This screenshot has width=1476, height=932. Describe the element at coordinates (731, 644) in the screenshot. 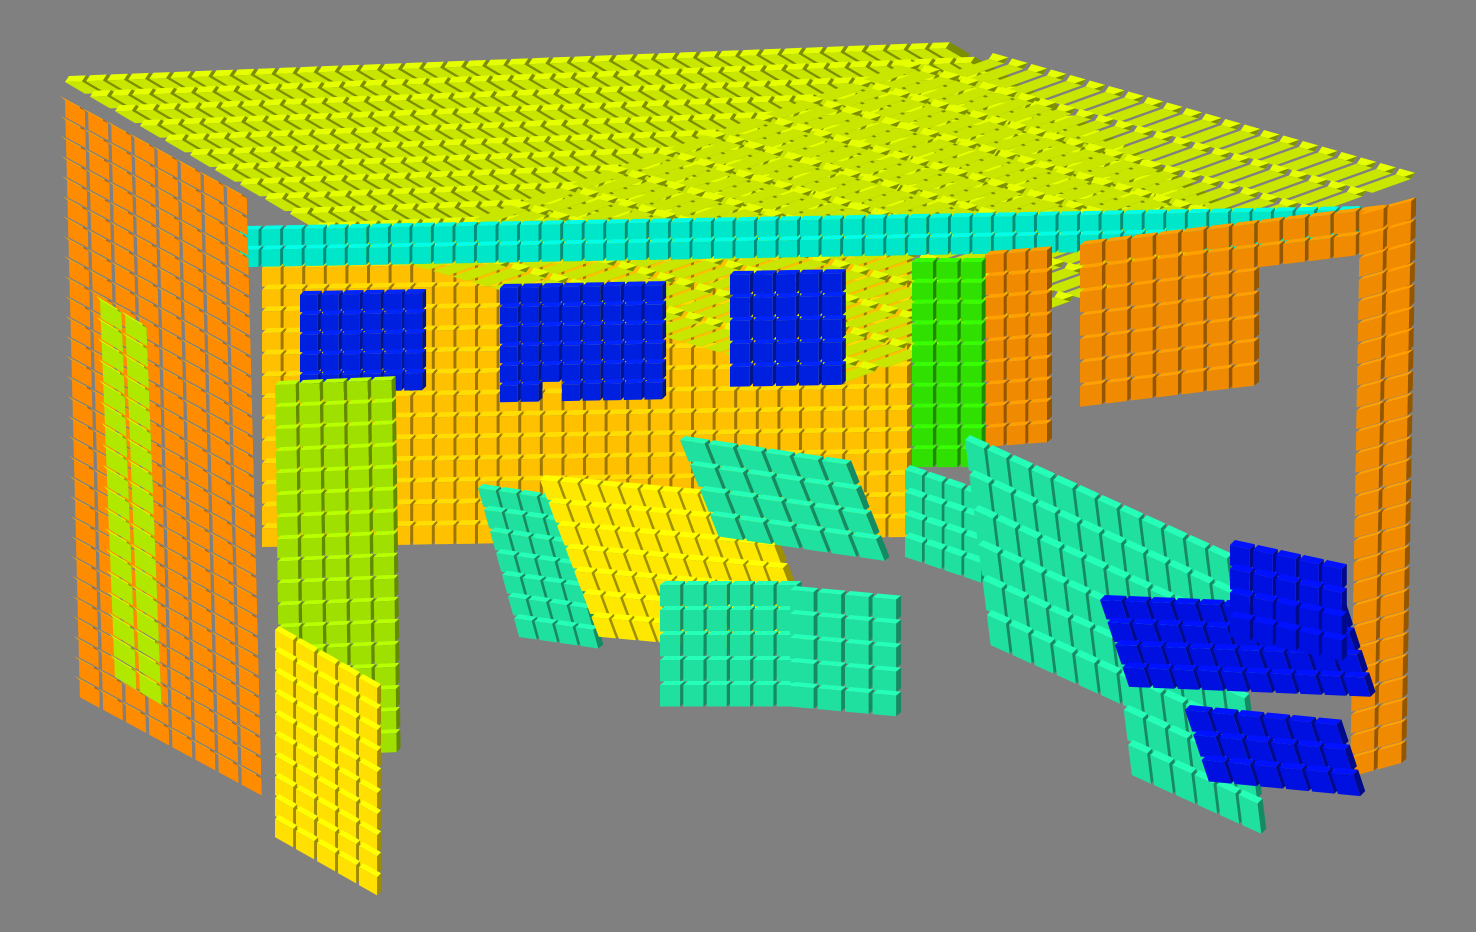

I see `chairs-left-front` at that location.